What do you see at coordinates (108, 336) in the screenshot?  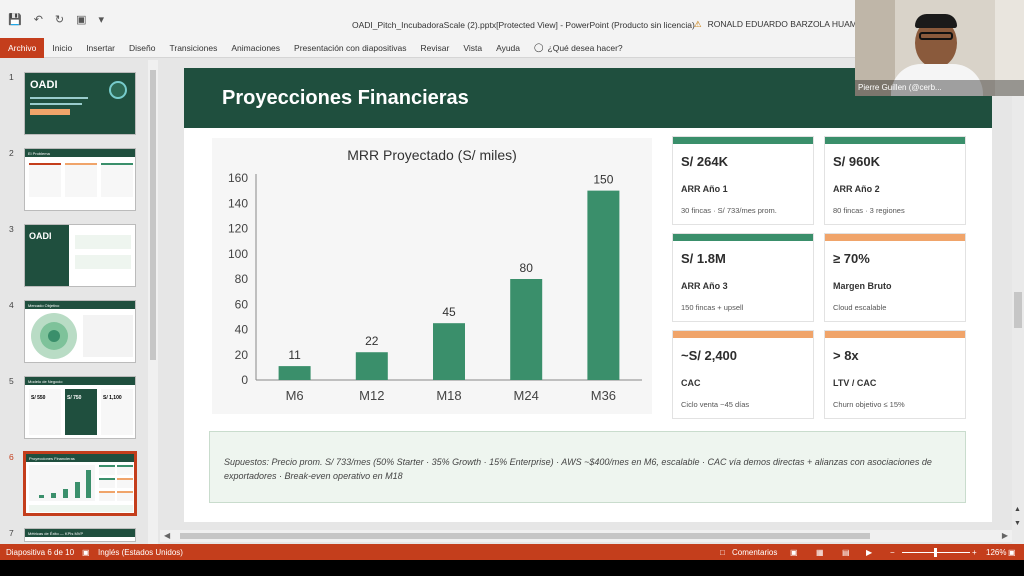 I see `thumb-block` at bounding box center [108, 336].